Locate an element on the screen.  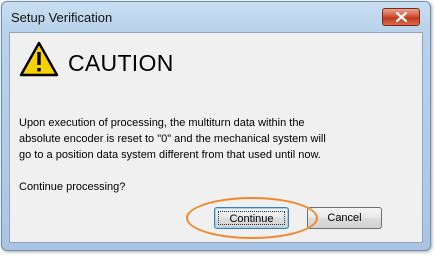
close-icon is located at coordinates (401, 17).